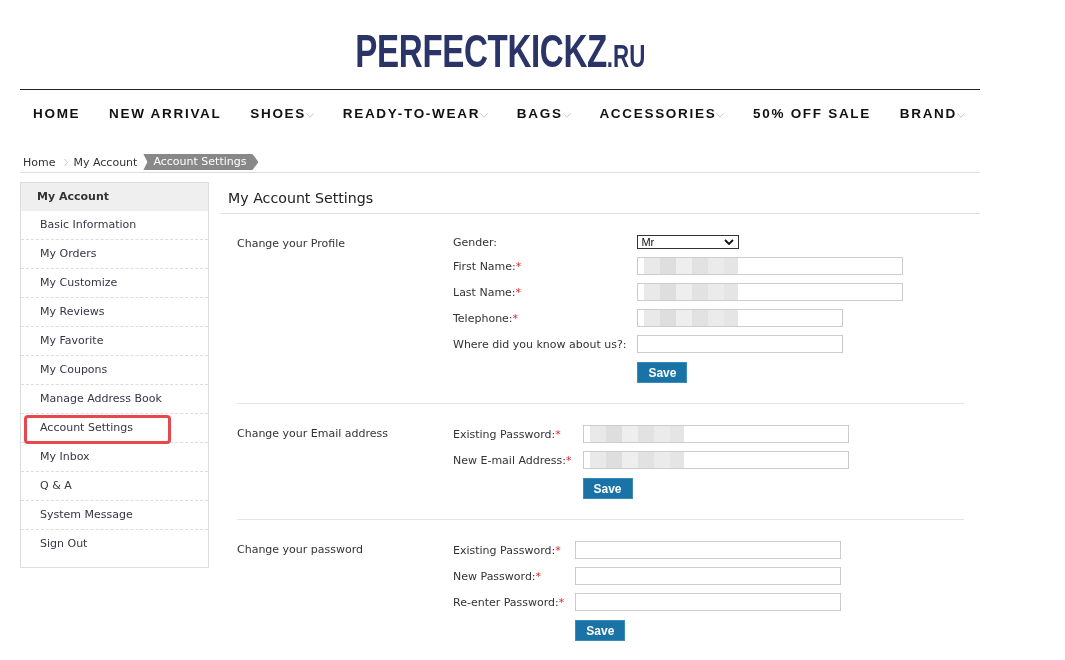  I want to click on gender-select: Mr, so click(688, 242).